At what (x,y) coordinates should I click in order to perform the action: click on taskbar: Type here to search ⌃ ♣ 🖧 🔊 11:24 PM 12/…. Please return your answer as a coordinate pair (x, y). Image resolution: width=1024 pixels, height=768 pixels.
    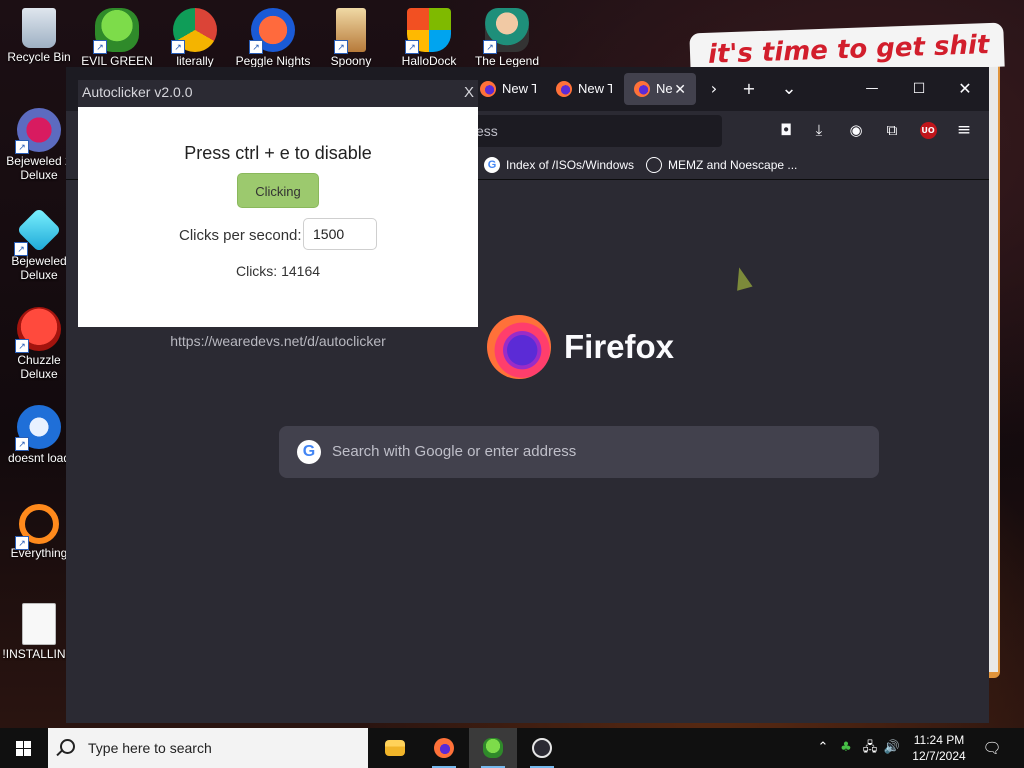
    Looking at the image, I should click on (512, 748).